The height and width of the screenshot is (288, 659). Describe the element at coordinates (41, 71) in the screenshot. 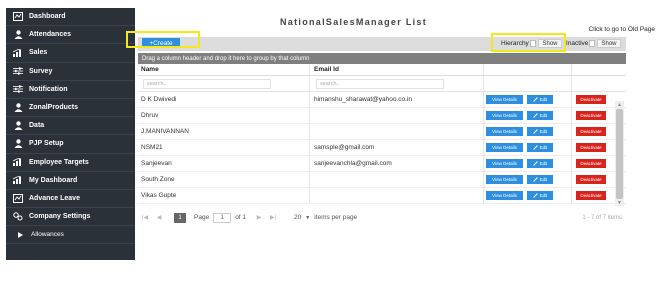

I see `sidebar-item-label: Survey` at that location.